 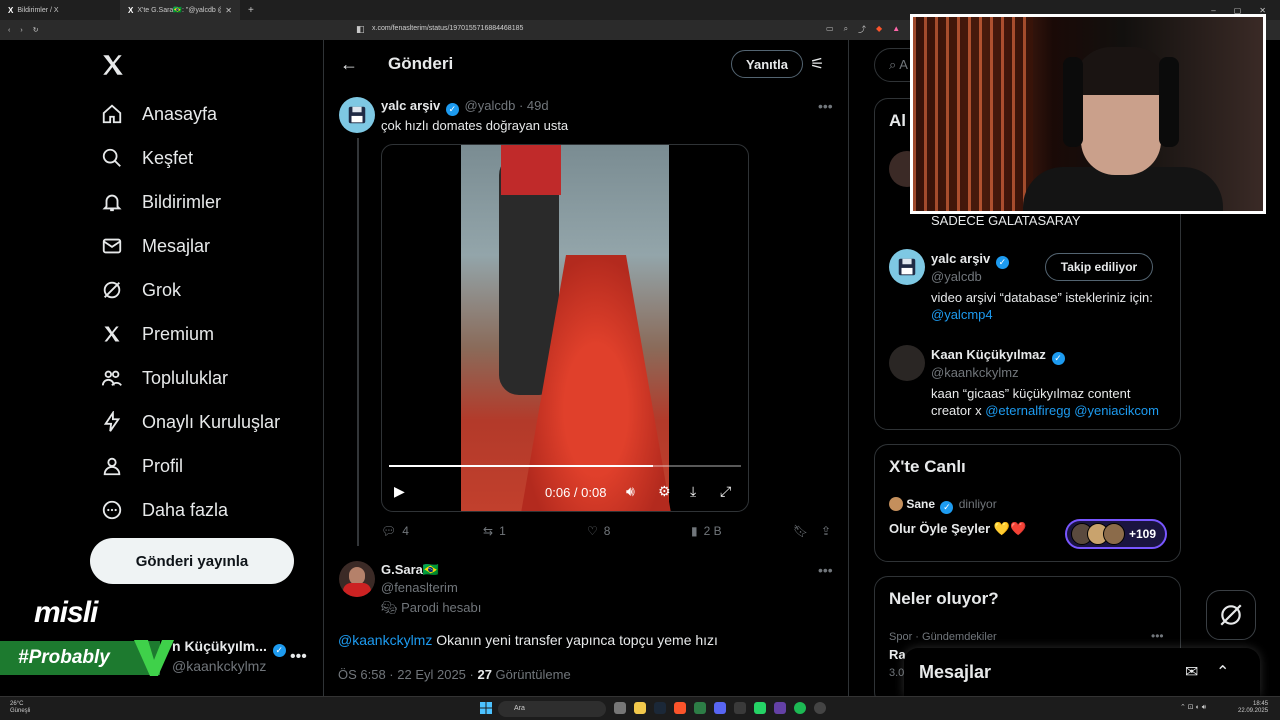 I want to click on back-arrow-icon: ←, so click(x=349, y=64).